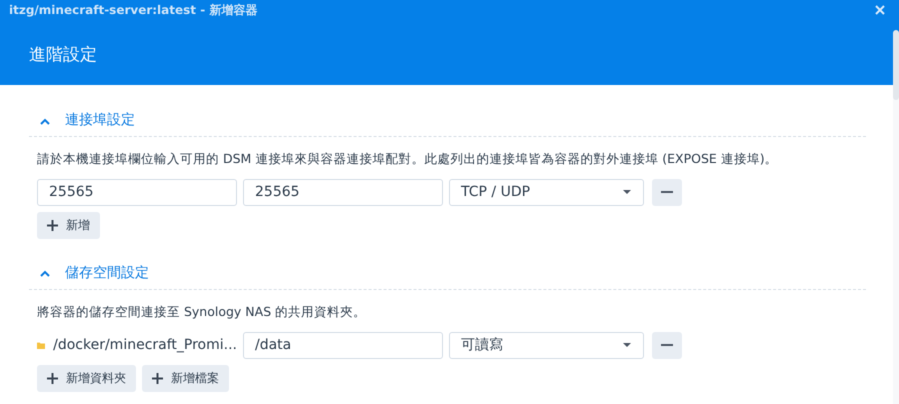 The image size is (899, 404). I want to click on mount-path-field: /data, so click(343, 345).